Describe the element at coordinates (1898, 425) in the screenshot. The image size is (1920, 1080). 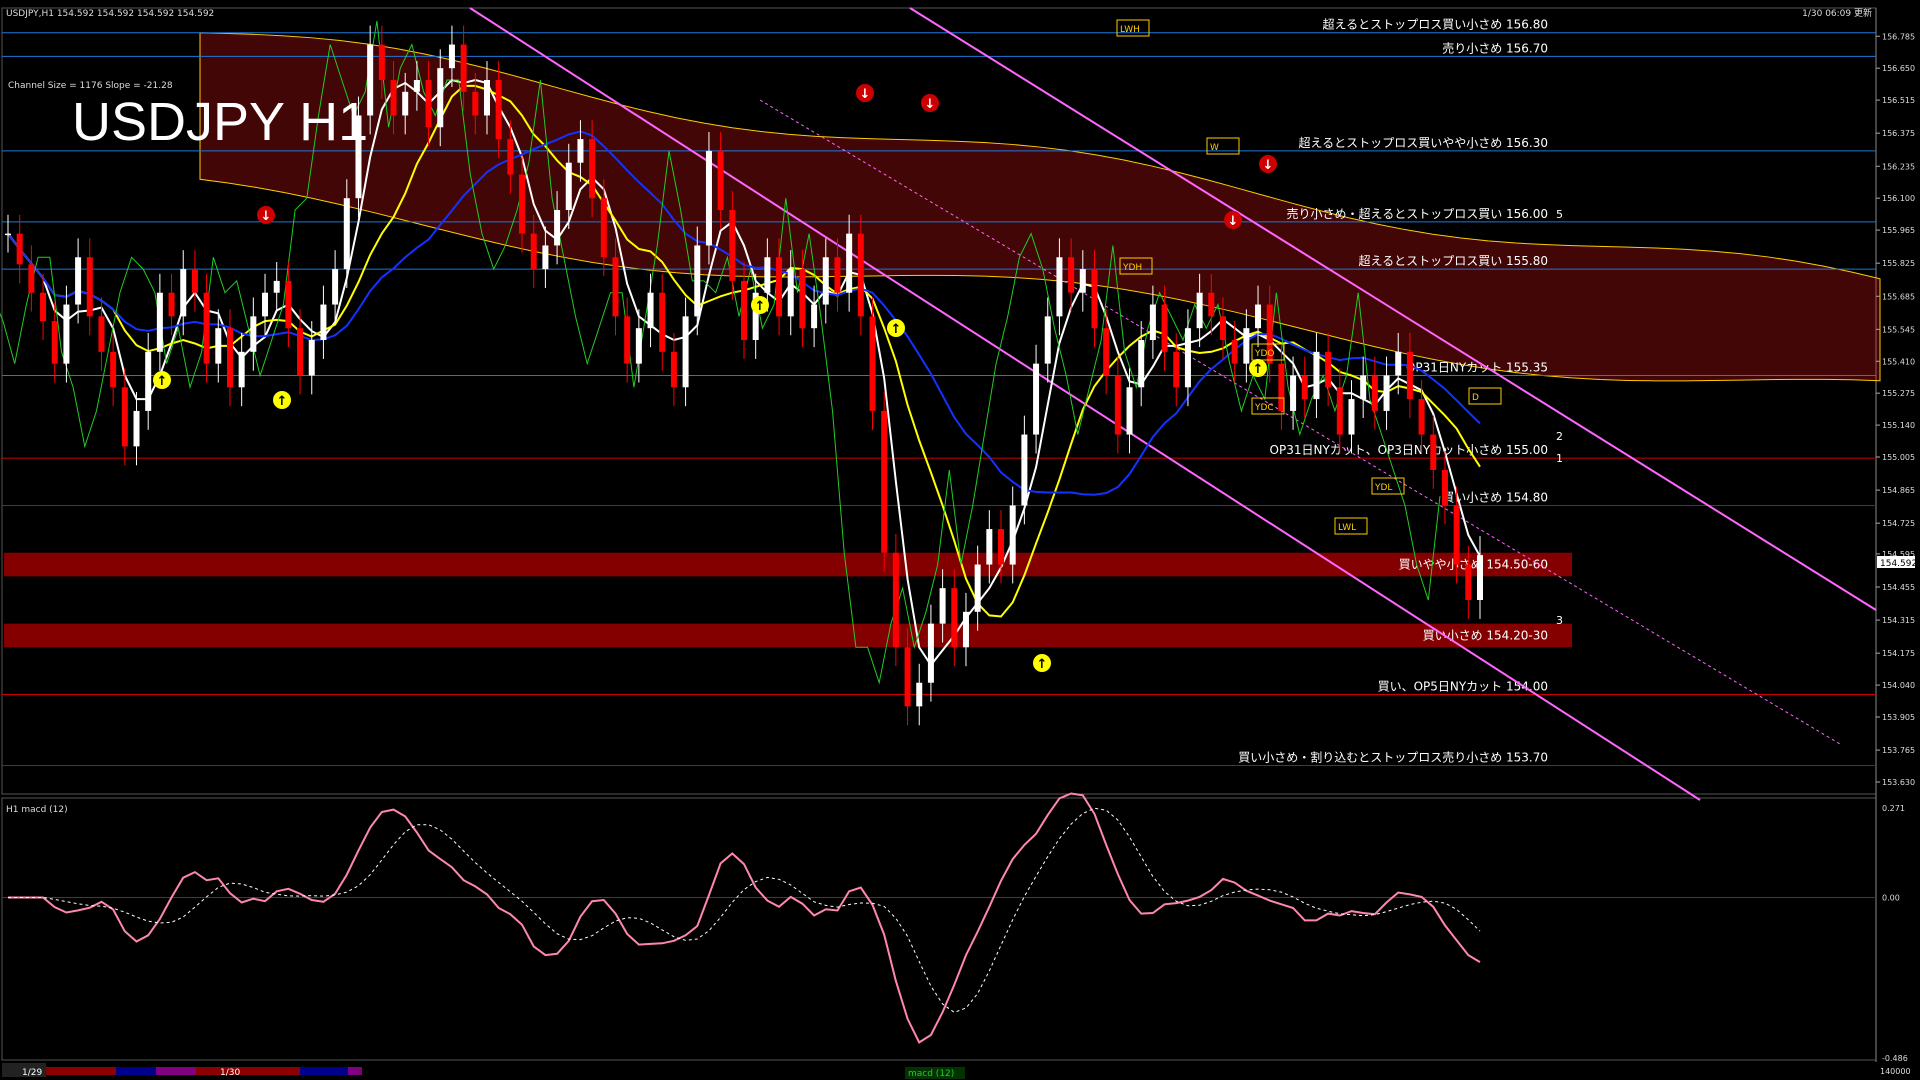
I see `price-tick-label: 155.140` at that location.